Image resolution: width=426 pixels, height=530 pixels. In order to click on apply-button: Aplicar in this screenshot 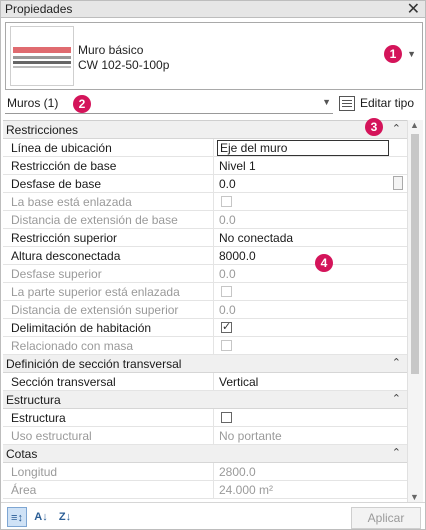, I will do `click(386, 518)`.